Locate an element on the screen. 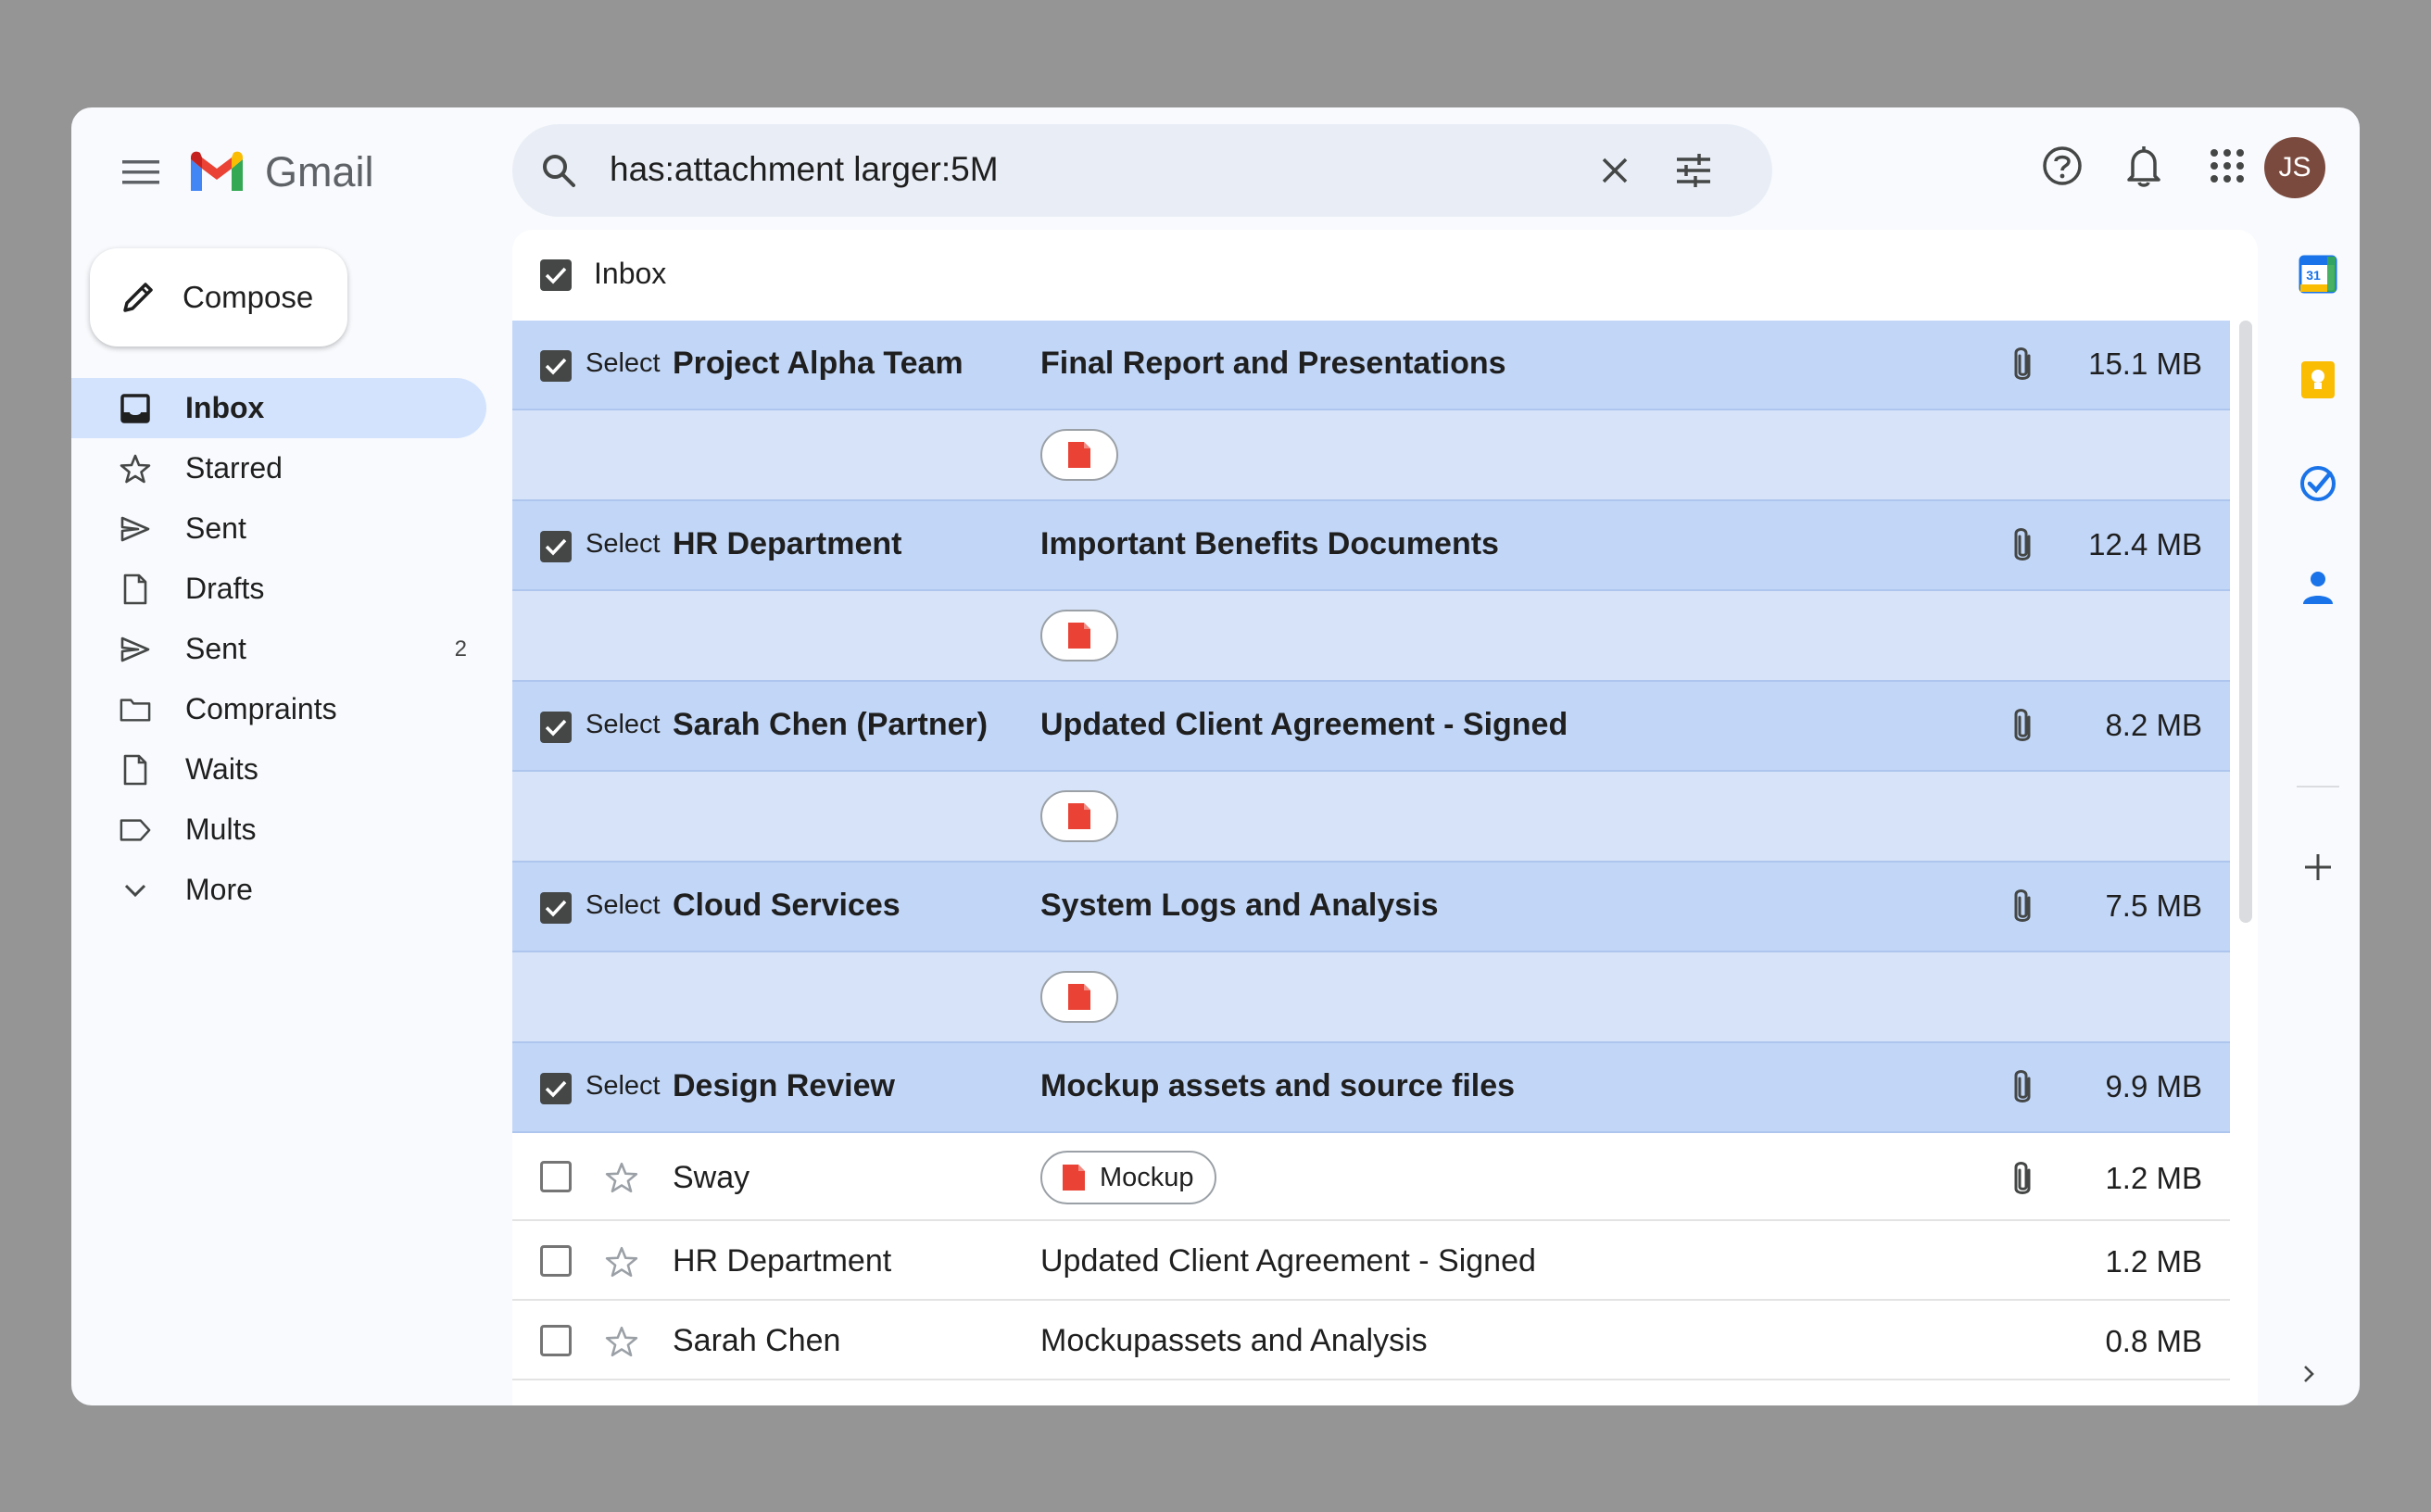 This screenshot has height=1512, width=2431. email-subject: Mockupassets and Analysis is located at coordinates (1234, 1340).